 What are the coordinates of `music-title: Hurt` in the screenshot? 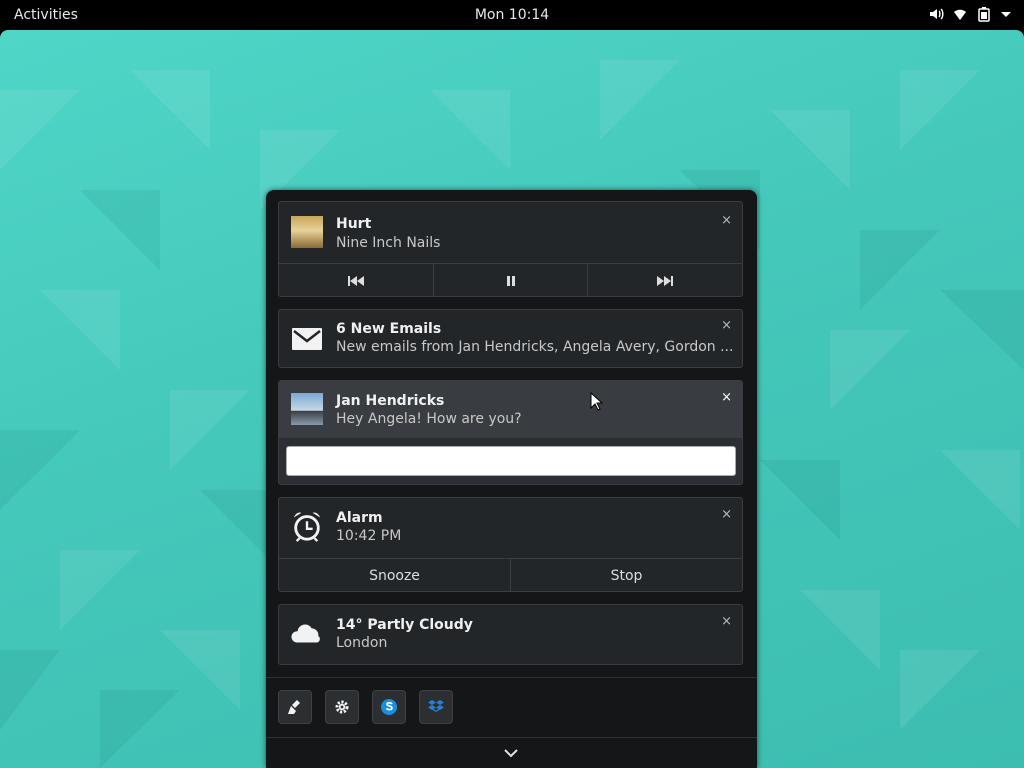 It's located at (354, 224).